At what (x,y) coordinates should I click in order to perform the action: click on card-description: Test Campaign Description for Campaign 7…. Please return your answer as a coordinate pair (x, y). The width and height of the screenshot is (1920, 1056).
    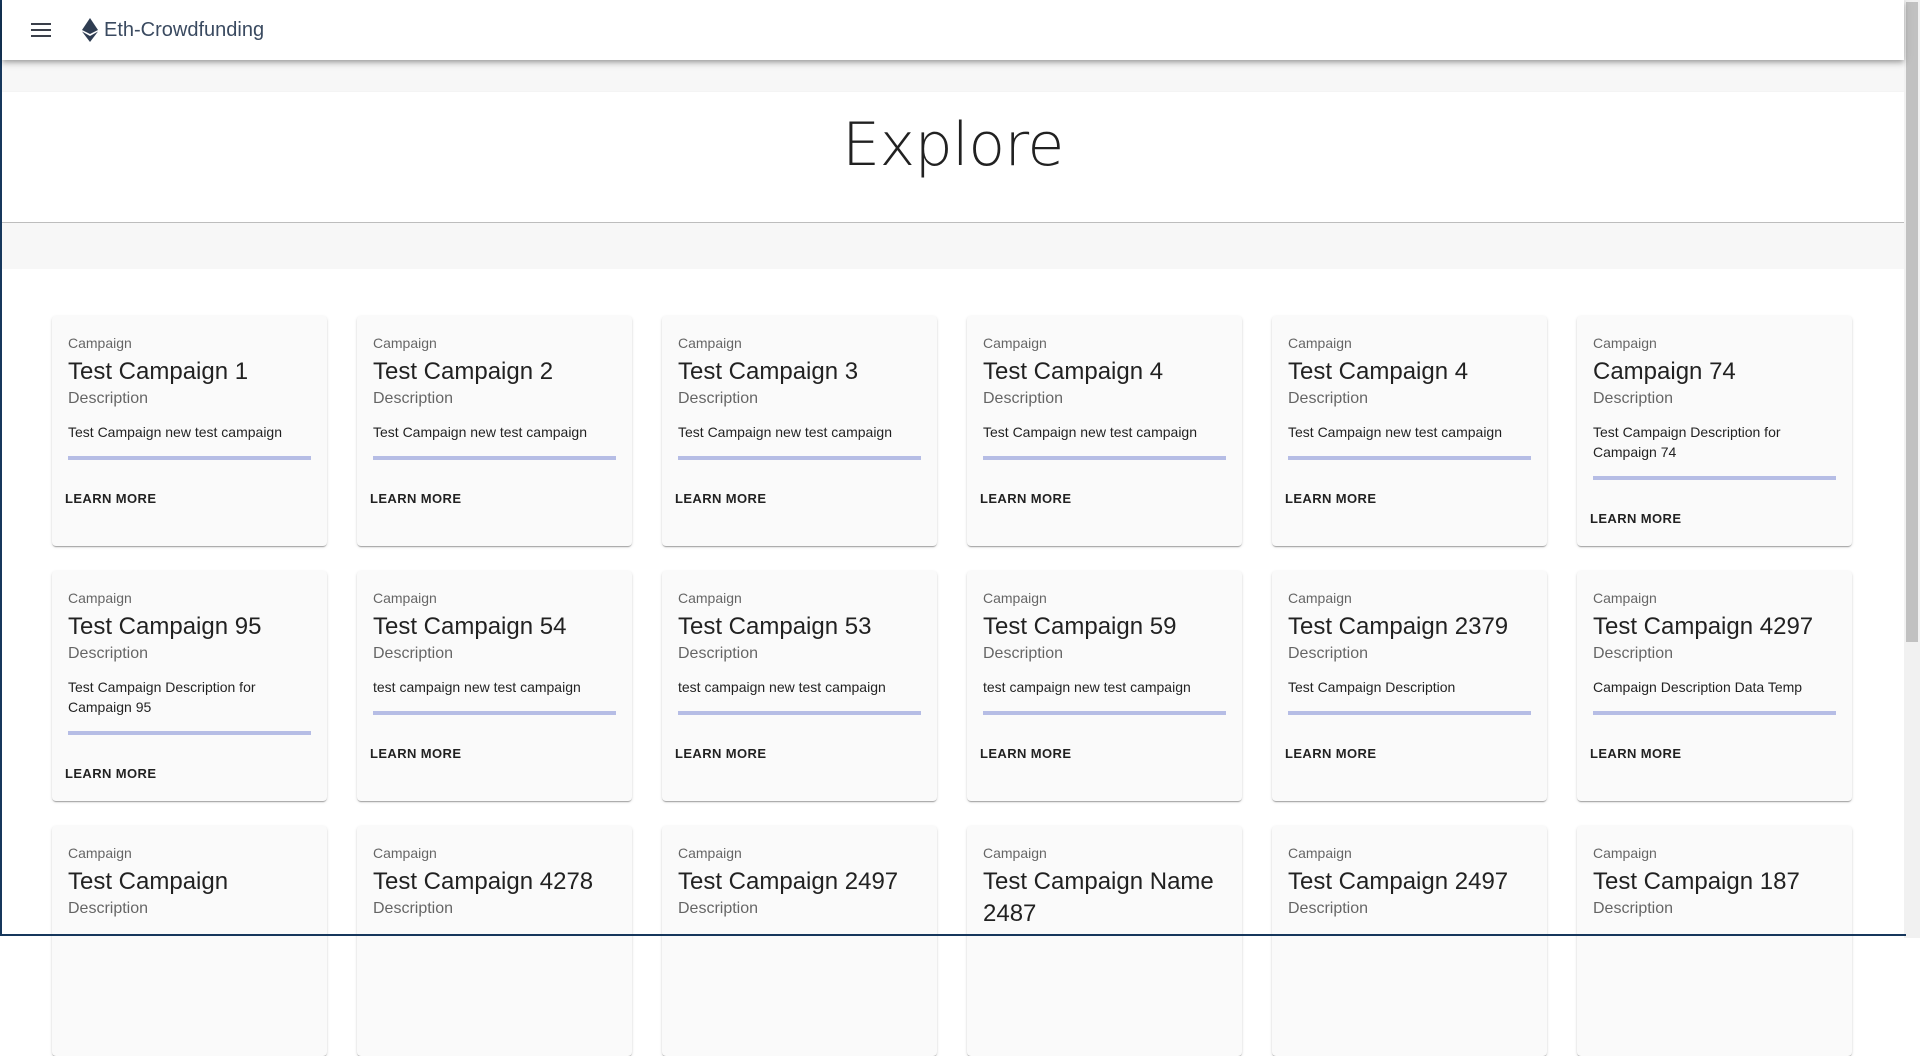
    Looking at the image, I should click on (1687, 442).